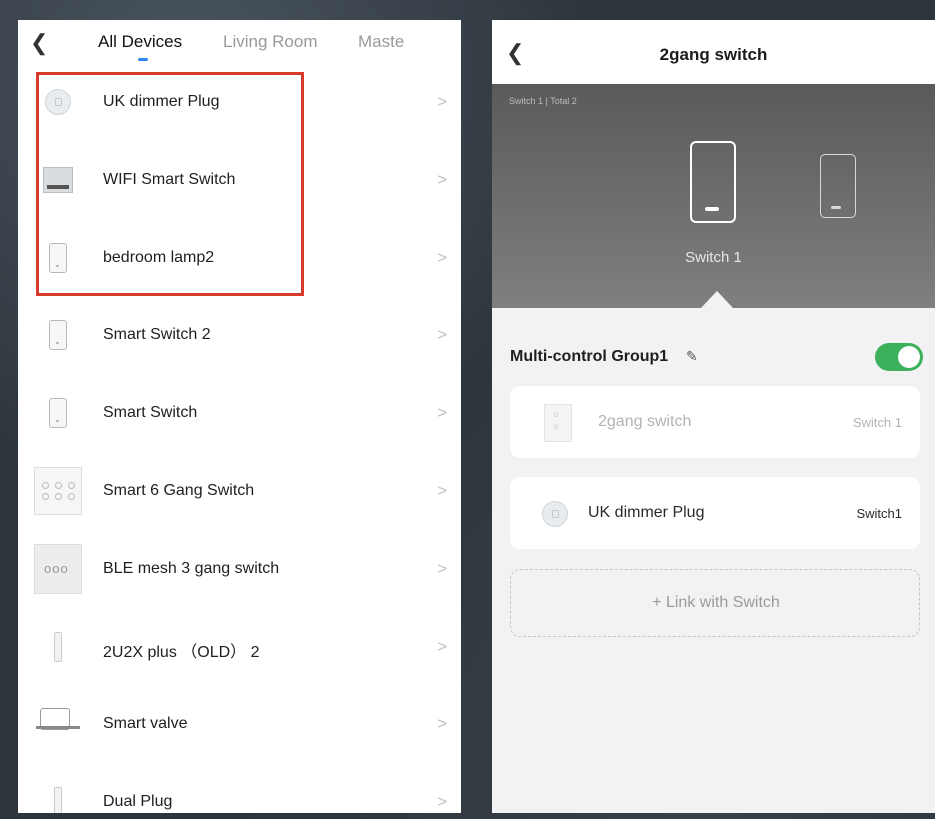 The width and height of the screenshot is (935, 819). Describe the element at coordinates (39, 43) in the screenshot. I see `back-chevron-icon: ❮` at that location.